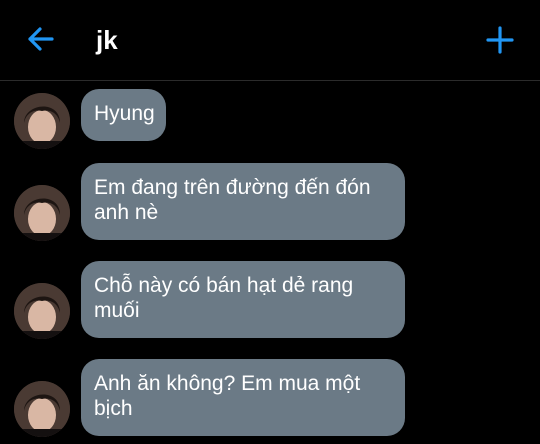 This screenshot has height=444, width=540. I want to click on message-bubble: Hyung, so click(123, 115).